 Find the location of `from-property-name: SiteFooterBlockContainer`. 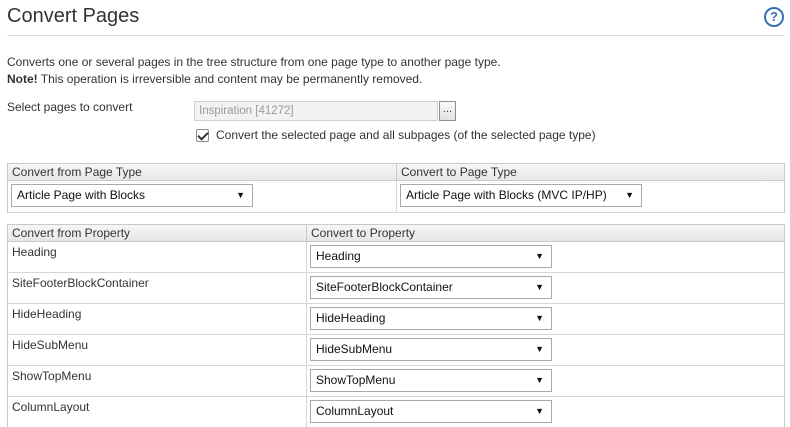

from-property-name: SiteFooterBlockContainer is located at coordinates (80, 283).